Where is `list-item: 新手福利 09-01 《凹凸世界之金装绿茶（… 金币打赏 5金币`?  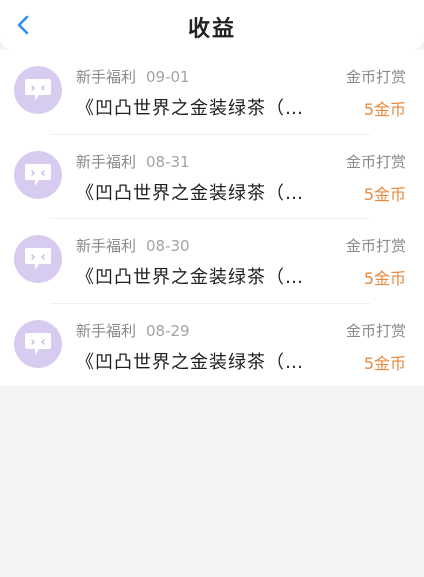
list-item: 新手福利 09-01 《凹凸世界之金装绿茶（… 金币打赏 5金币 is located at coordinates (212, 92).